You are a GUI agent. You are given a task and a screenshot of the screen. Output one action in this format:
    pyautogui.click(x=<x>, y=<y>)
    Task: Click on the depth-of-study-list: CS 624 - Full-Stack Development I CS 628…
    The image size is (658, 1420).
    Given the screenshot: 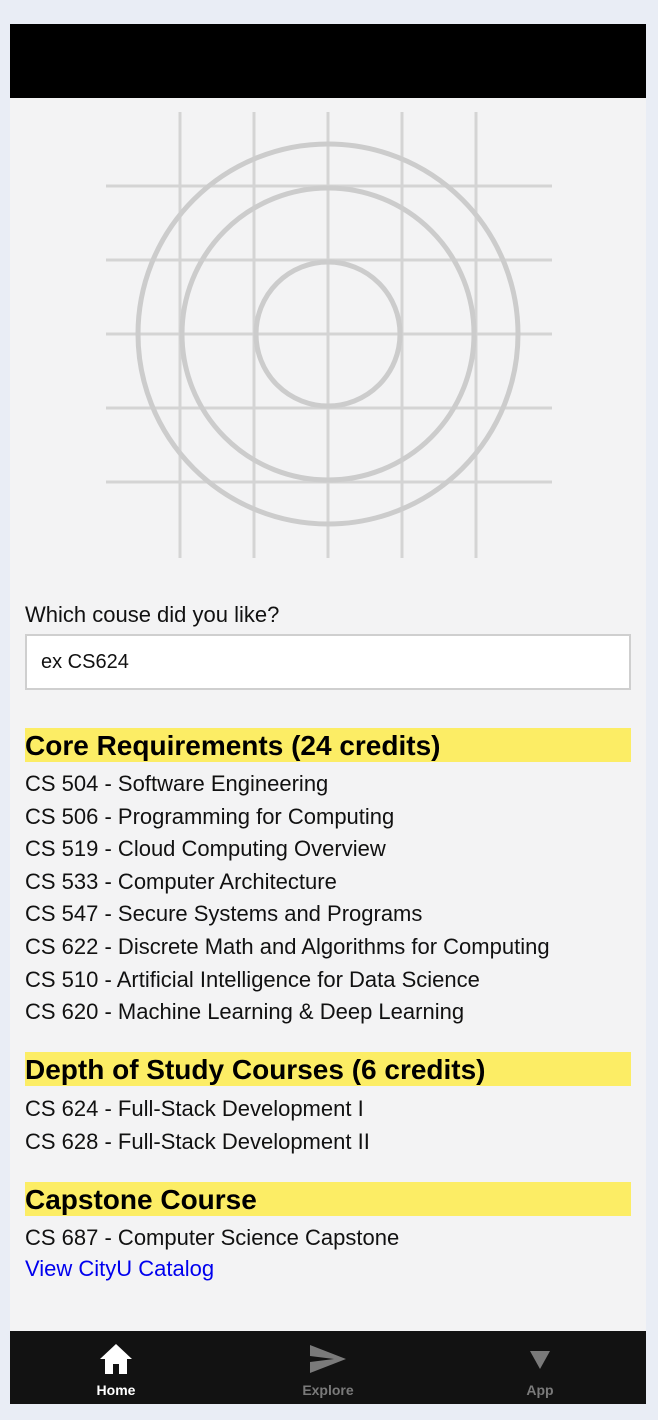 What is the action you would take?
    pyautogui.click(x=197, y=1125)
    